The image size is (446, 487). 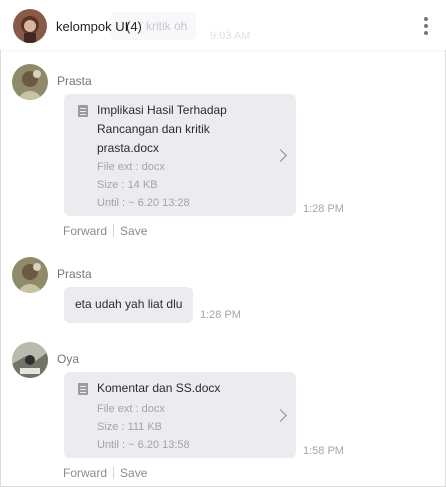 I want to click on member-count: (4), so click(x=134, y=26).